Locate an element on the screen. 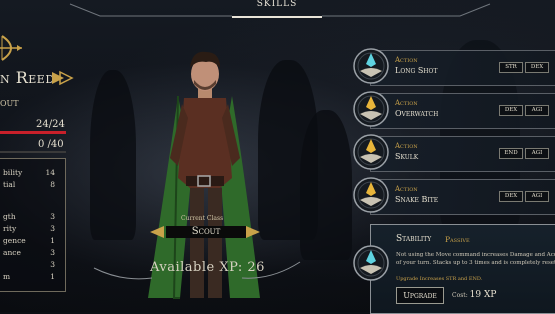  stat-label: gth is located at coordinates (9, 216).